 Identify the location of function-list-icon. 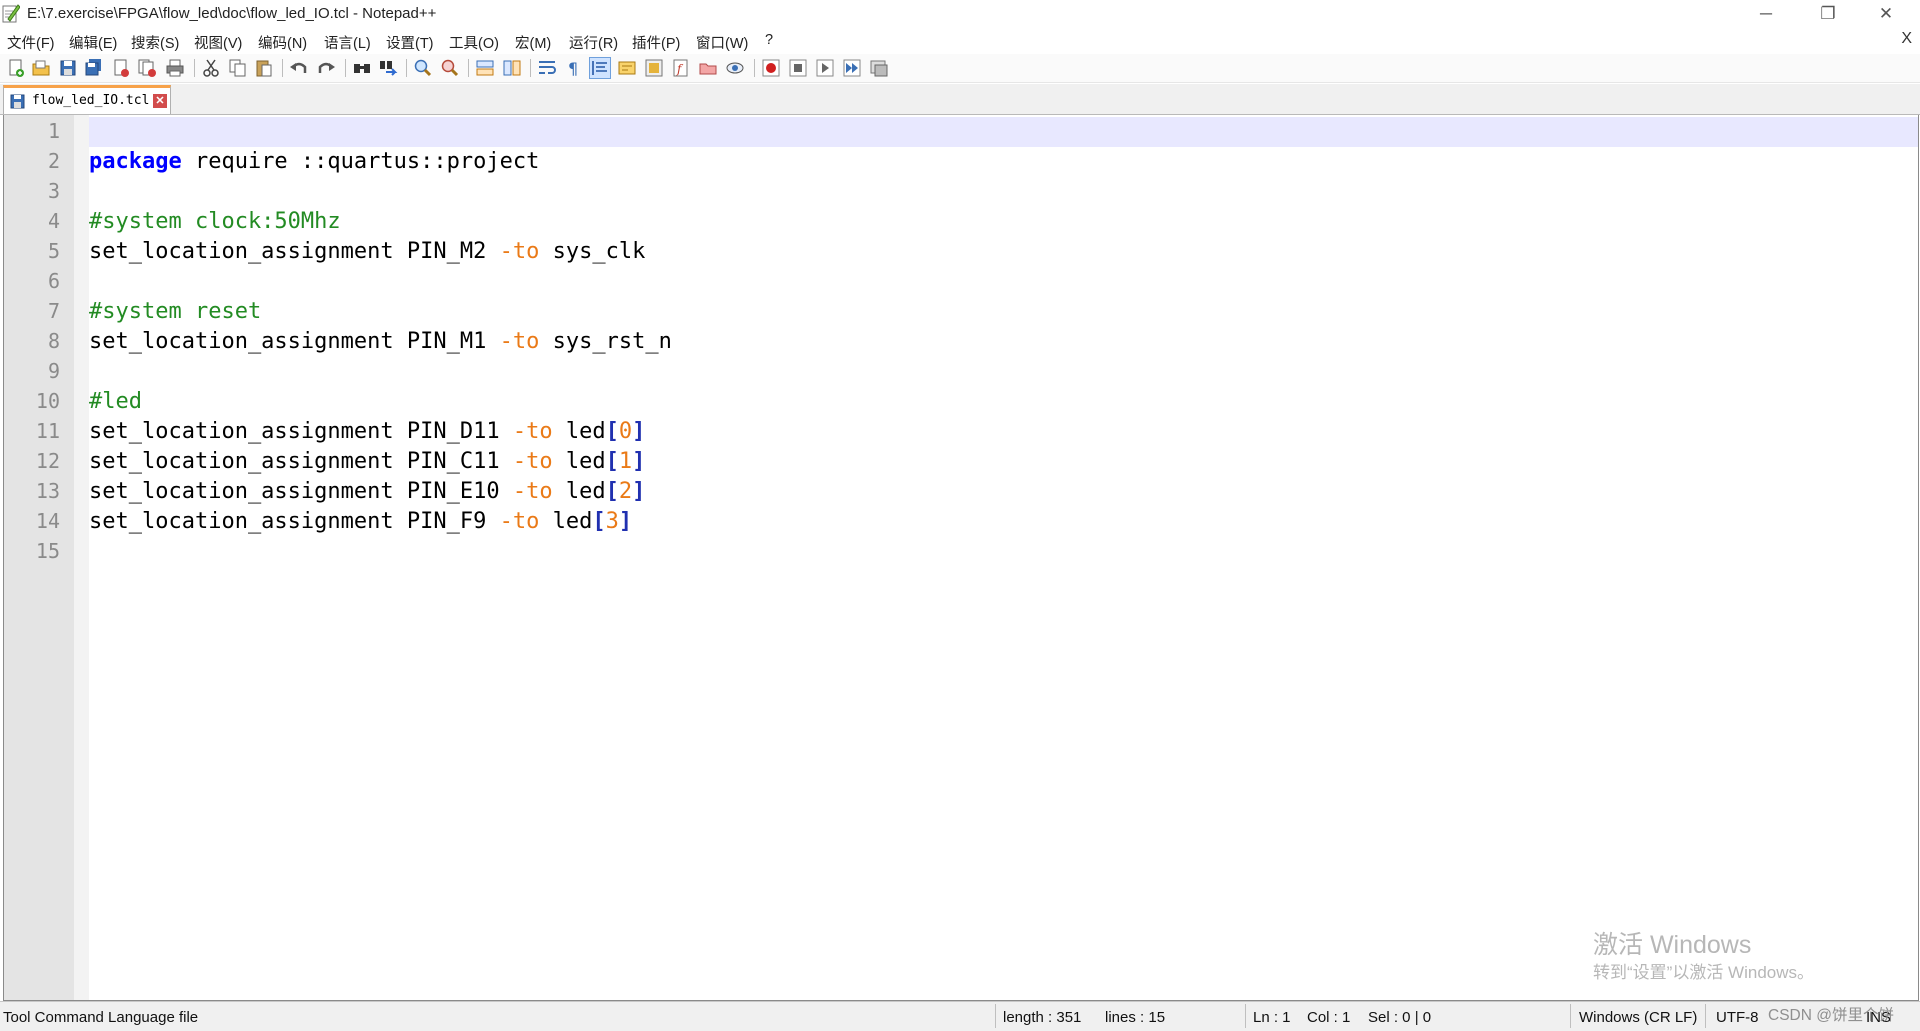
(654, 68).